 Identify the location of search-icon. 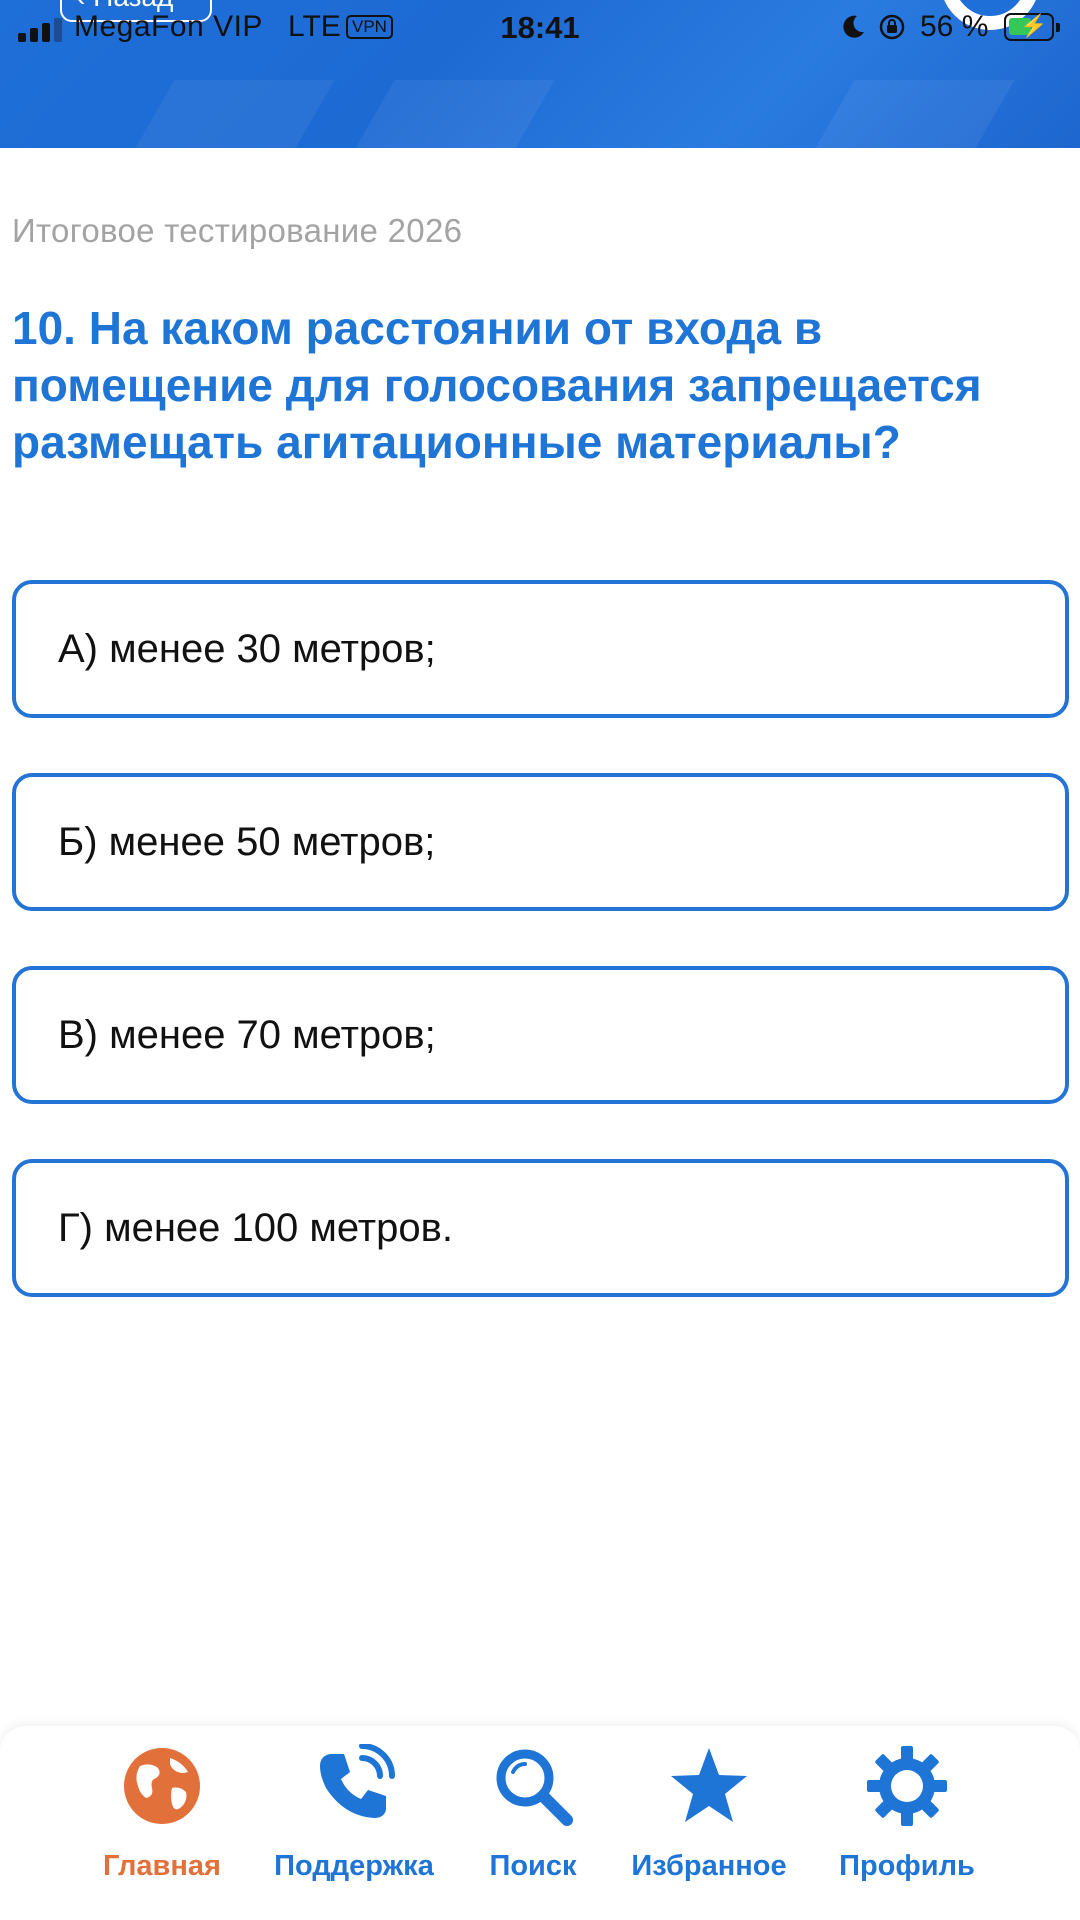
(534, 1787).